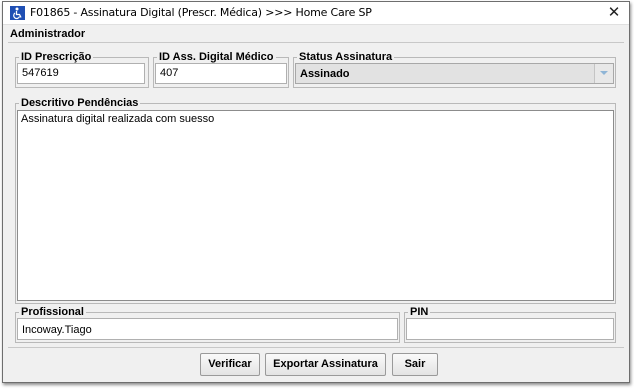 The image size is (634, 389). Describe the element at coordinates (80, 103) in the screenshot. I see `descritivo-label: Descritivo Pendências` at that location.